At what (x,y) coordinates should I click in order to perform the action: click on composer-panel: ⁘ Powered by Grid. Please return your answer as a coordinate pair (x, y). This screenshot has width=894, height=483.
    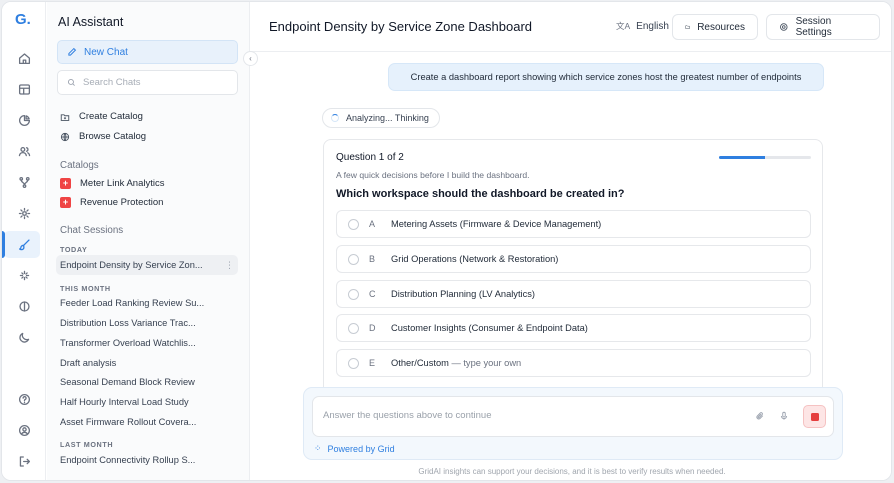
    Looking at the image, I should click on (573, 423).